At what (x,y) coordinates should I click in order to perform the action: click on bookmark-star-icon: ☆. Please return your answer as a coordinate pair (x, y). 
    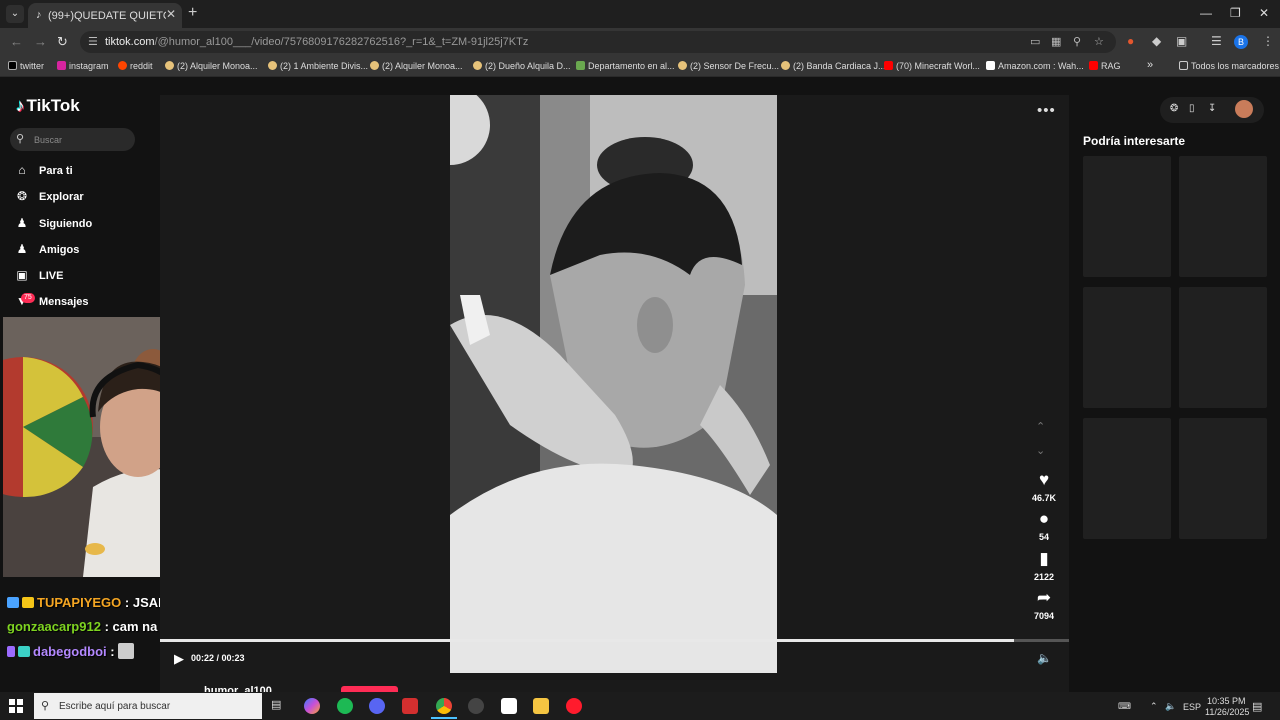
    Looking at the image, I should click on (1099, 41).